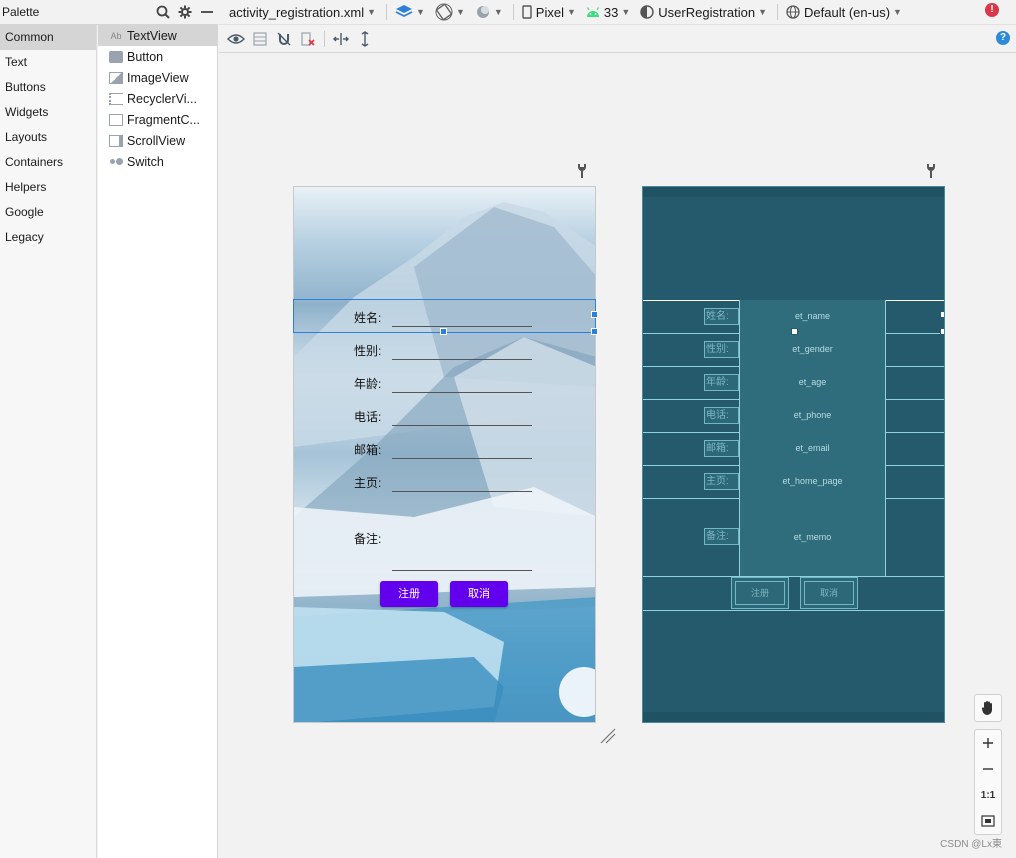  Describe the element at coordinates (721, 481) in the screenshot. I see `blueprint-label-homepage: 主页:` at that location.